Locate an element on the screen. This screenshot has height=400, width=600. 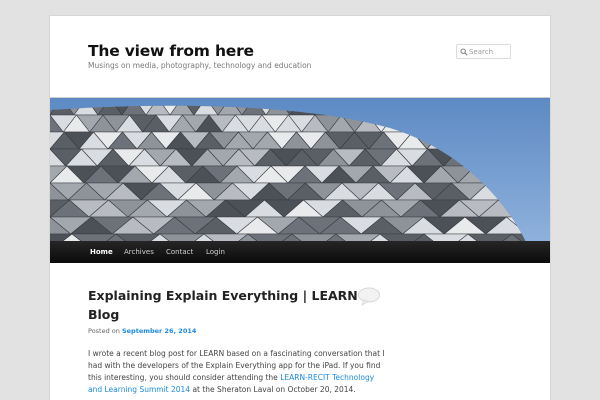
search-icon is located at coordinates (464, 52).